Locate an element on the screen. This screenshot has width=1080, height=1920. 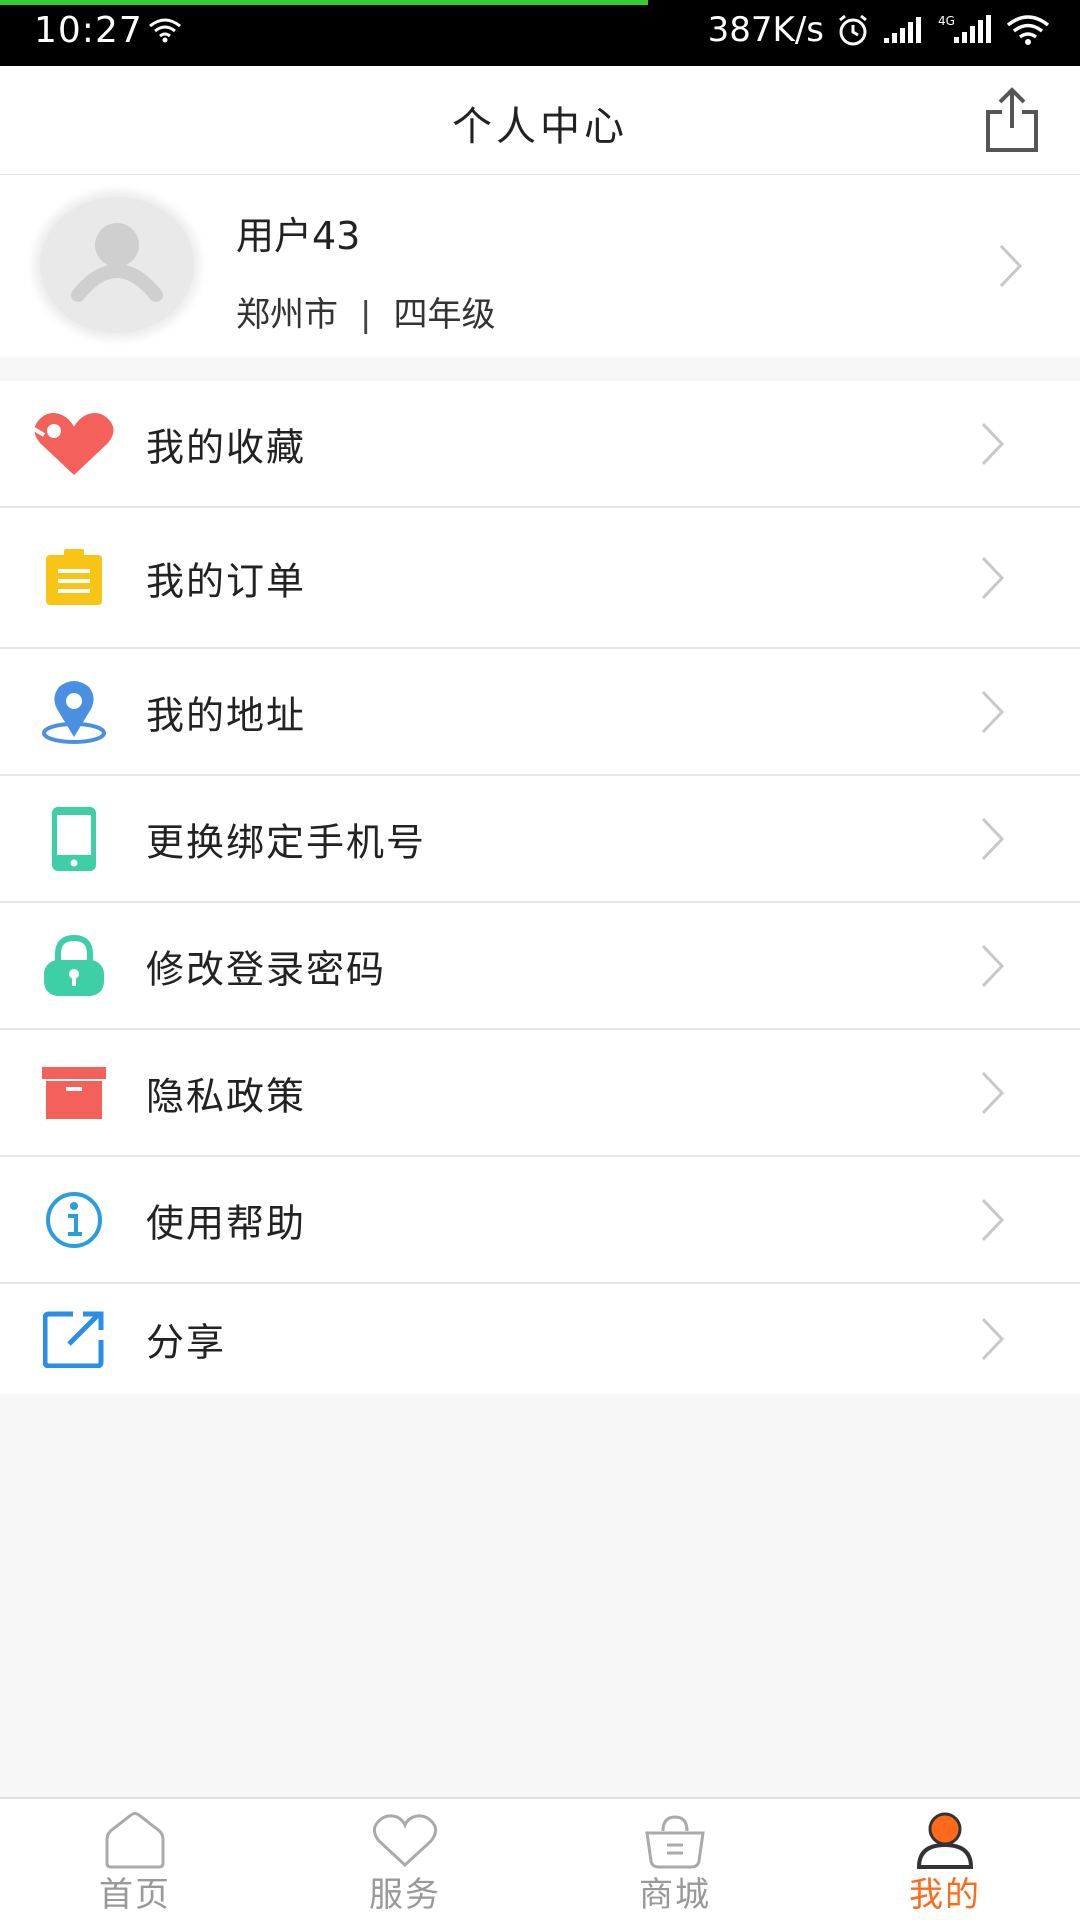
user-silhouette-icon is located at coordinates (117, 262).